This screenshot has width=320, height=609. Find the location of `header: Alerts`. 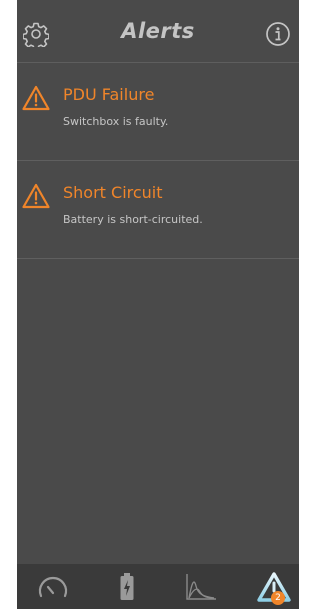

header: Alerts is located at coordinates (158, 31).